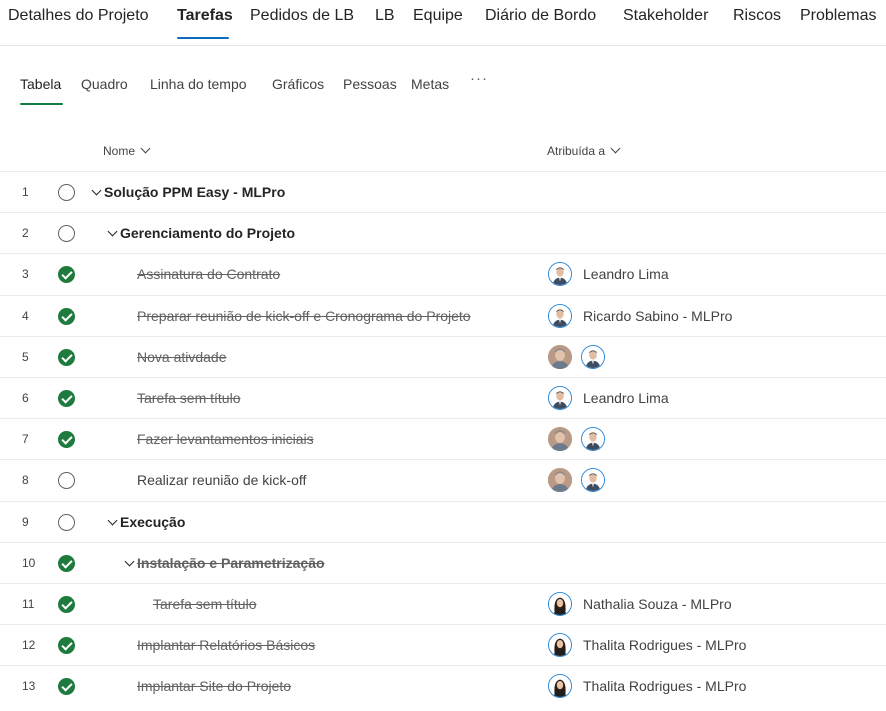 The image size is (886, 711). What do you see at coordinates (665, 16) in the screenshot?
I see `tab-stakeholder: Stakeholder` at bounding box center [665, 16].